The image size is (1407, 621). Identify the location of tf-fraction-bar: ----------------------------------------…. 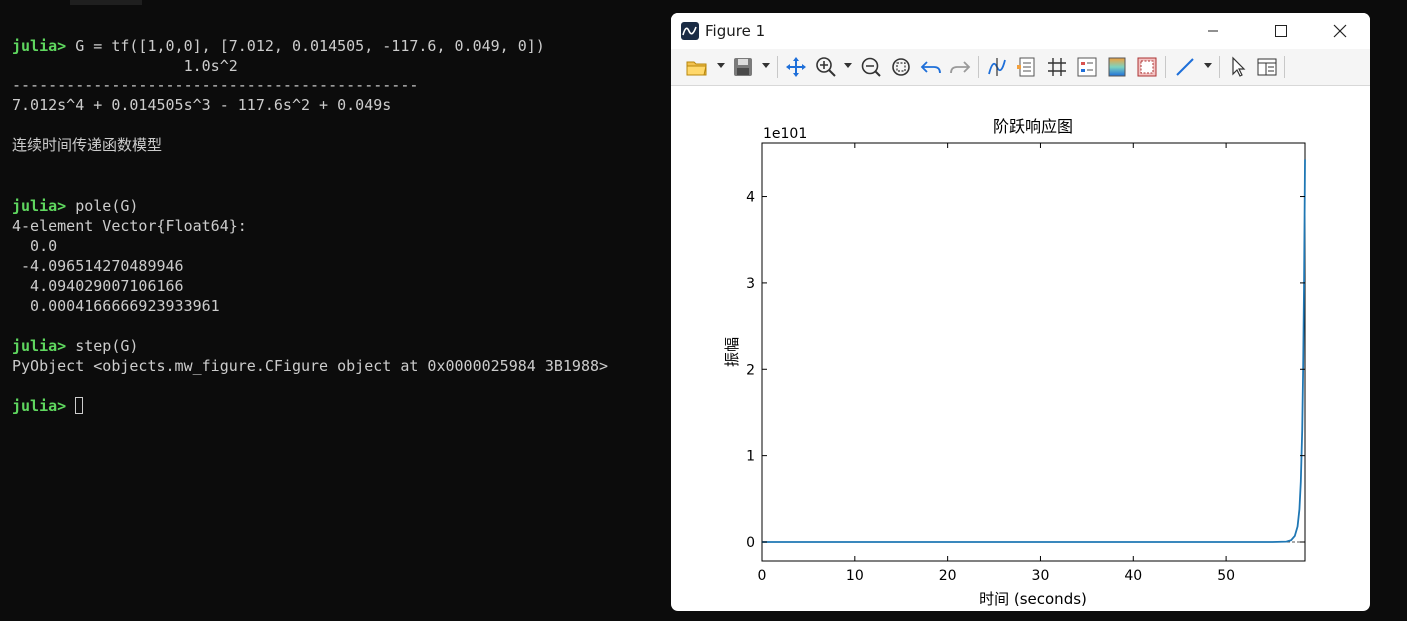
(215, 85).